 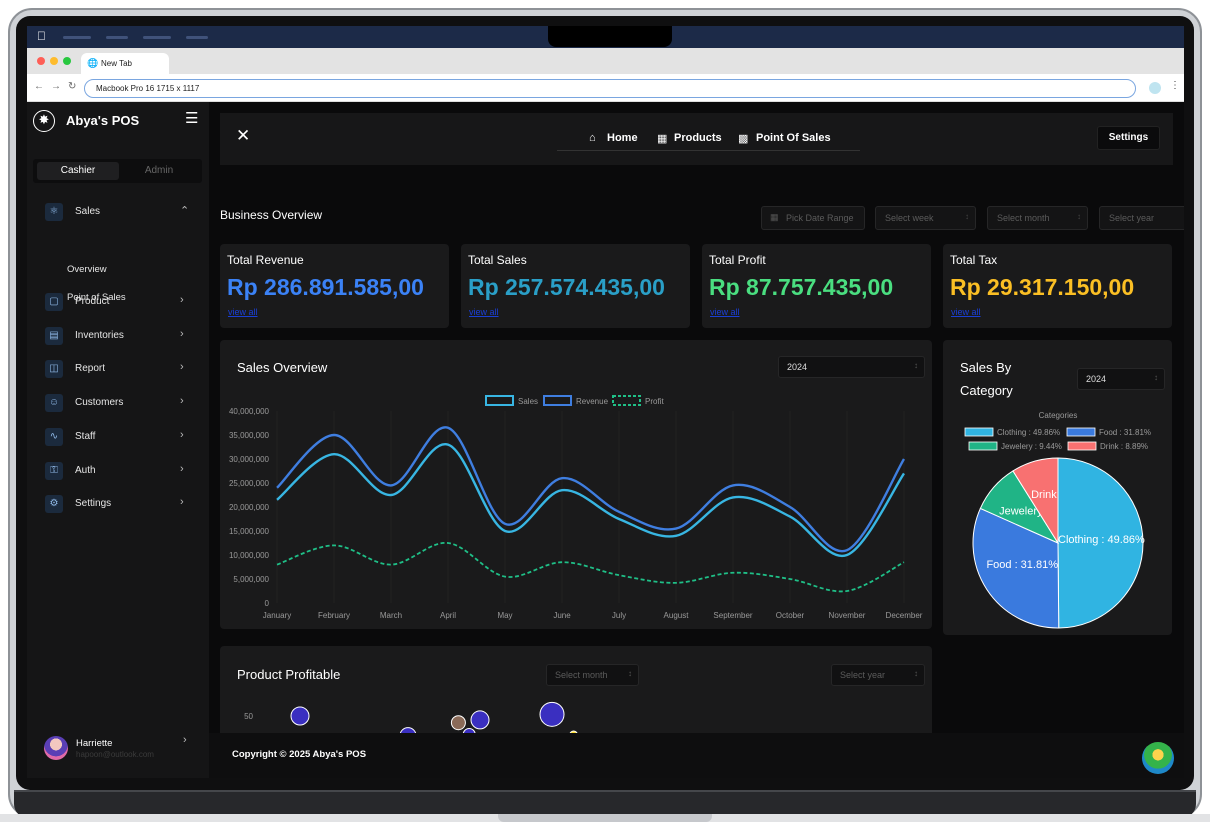 I want to click on legend-label: Sales, so click(x=528, y=401).